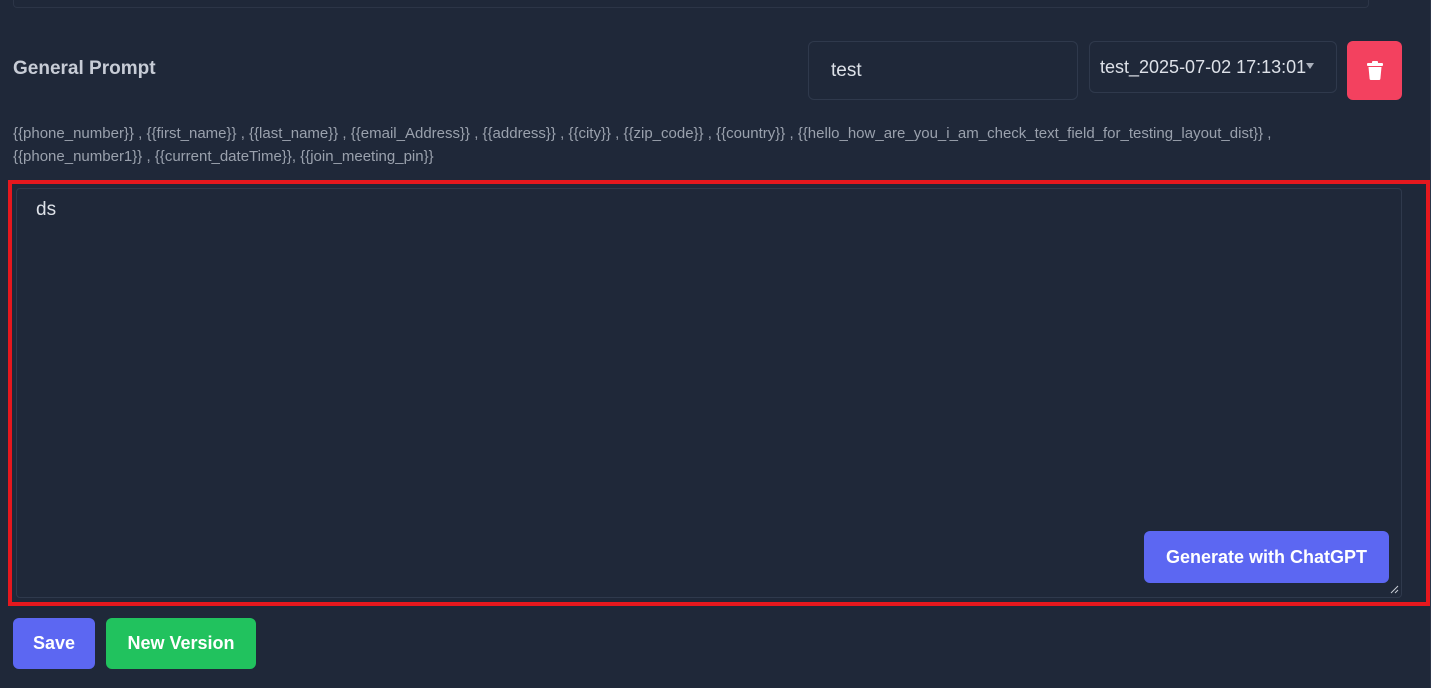  I want to click on resize-grip-icon, so click(1394, 589).